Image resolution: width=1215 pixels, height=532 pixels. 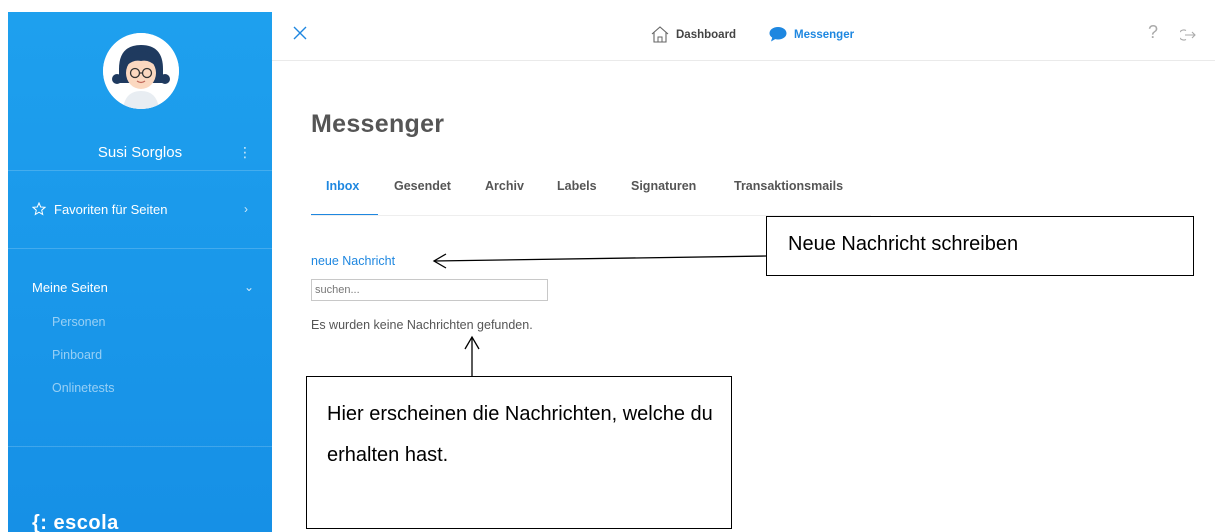 What do you see at coordinates (663, 186) in the screenshot?
I see `tab-signaturen: Signaturen` at bounding box center [663, 186].